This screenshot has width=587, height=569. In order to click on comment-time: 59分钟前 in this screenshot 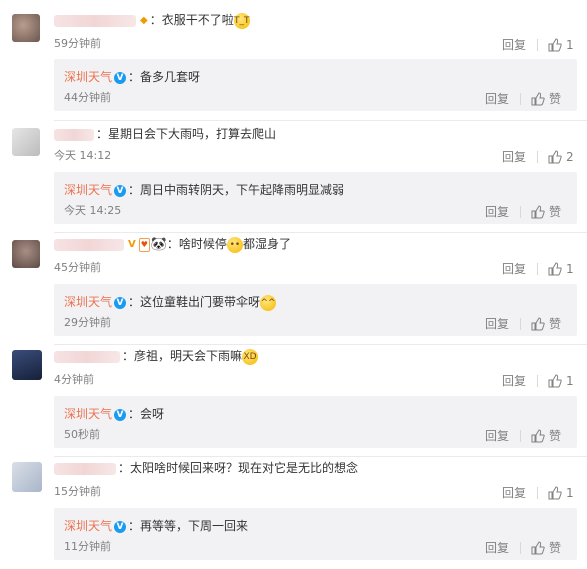, I will do `click(77, 43)`.